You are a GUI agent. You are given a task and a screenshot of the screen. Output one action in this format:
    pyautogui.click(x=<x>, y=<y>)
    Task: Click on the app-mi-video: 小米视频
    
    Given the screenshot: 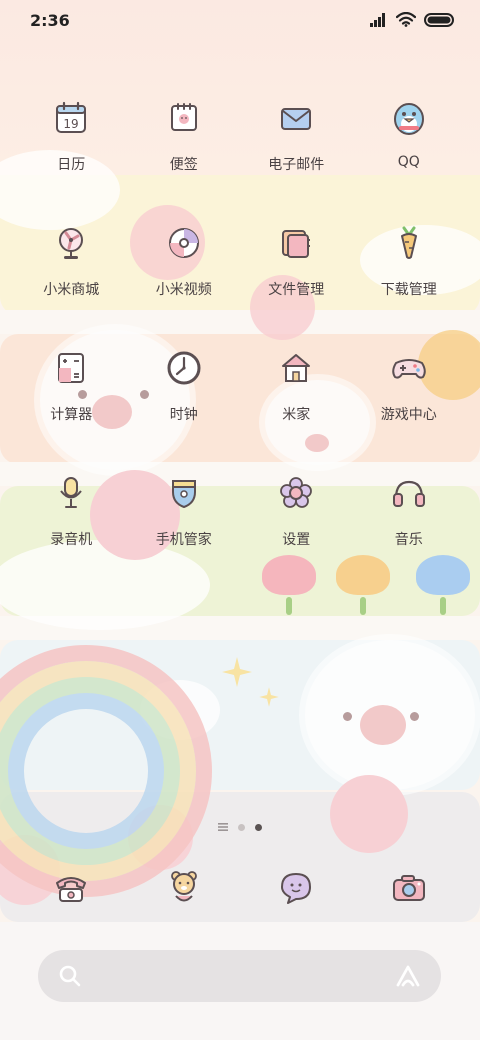 What is the action you would take?
    pyautogui.click(x=184, y=279)
    